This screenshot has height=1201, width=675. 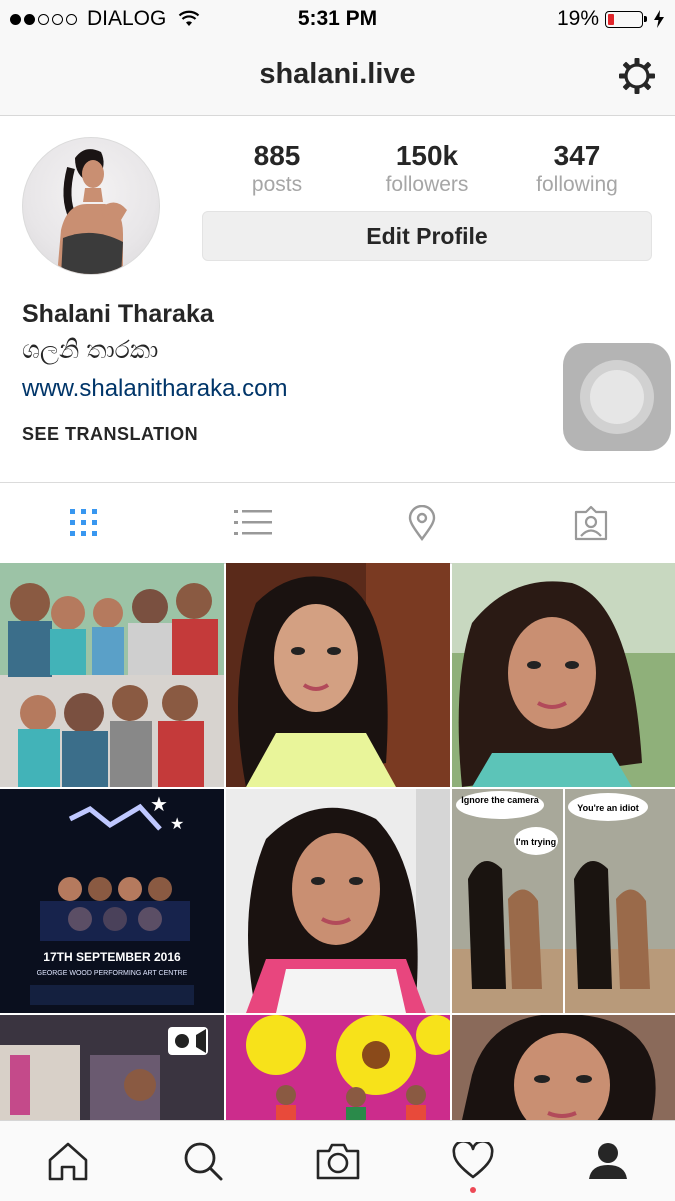 I want to click on bottom-tab-bar, so click(x=337, y=1160).